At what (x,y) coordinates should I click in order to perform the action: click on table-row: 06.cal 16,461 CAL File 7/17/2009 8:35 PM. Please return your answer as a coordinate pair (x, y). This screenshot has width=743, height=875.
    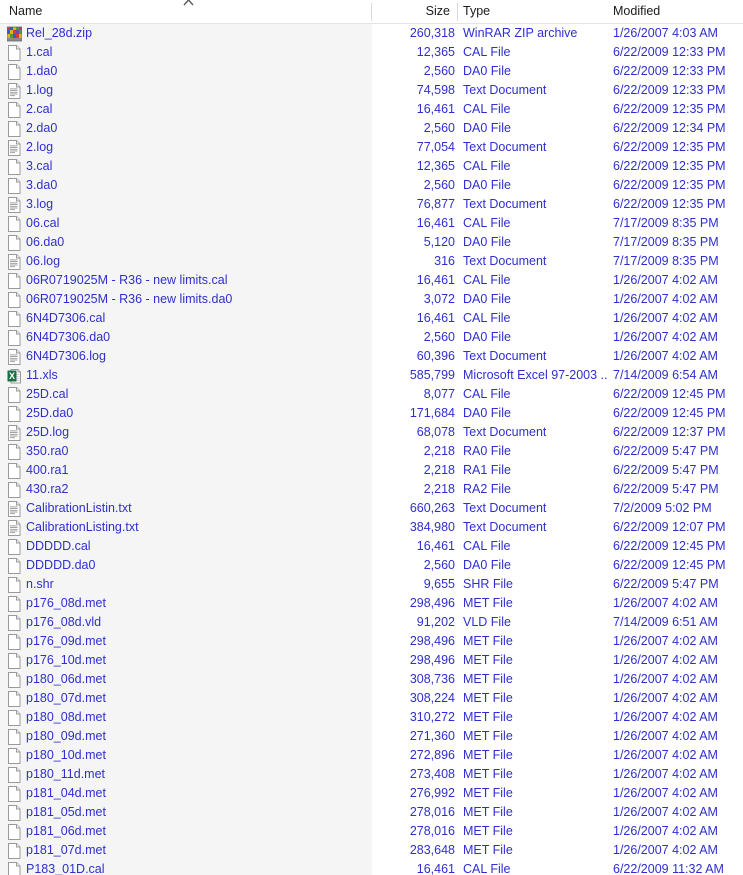
    Looking at the image, I should click on (371, 223).